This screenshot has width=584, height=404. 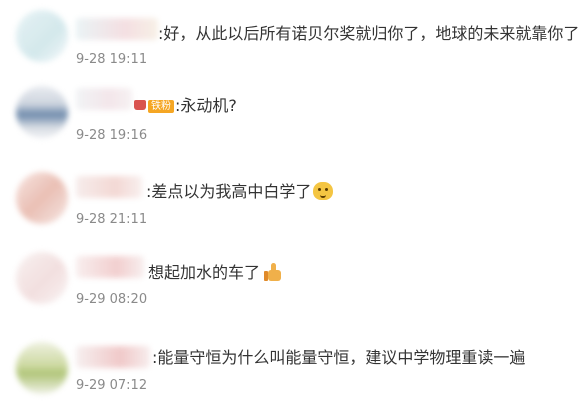 I want to click on comment-text: 想起加水的车了, so click(x=215, y=272).